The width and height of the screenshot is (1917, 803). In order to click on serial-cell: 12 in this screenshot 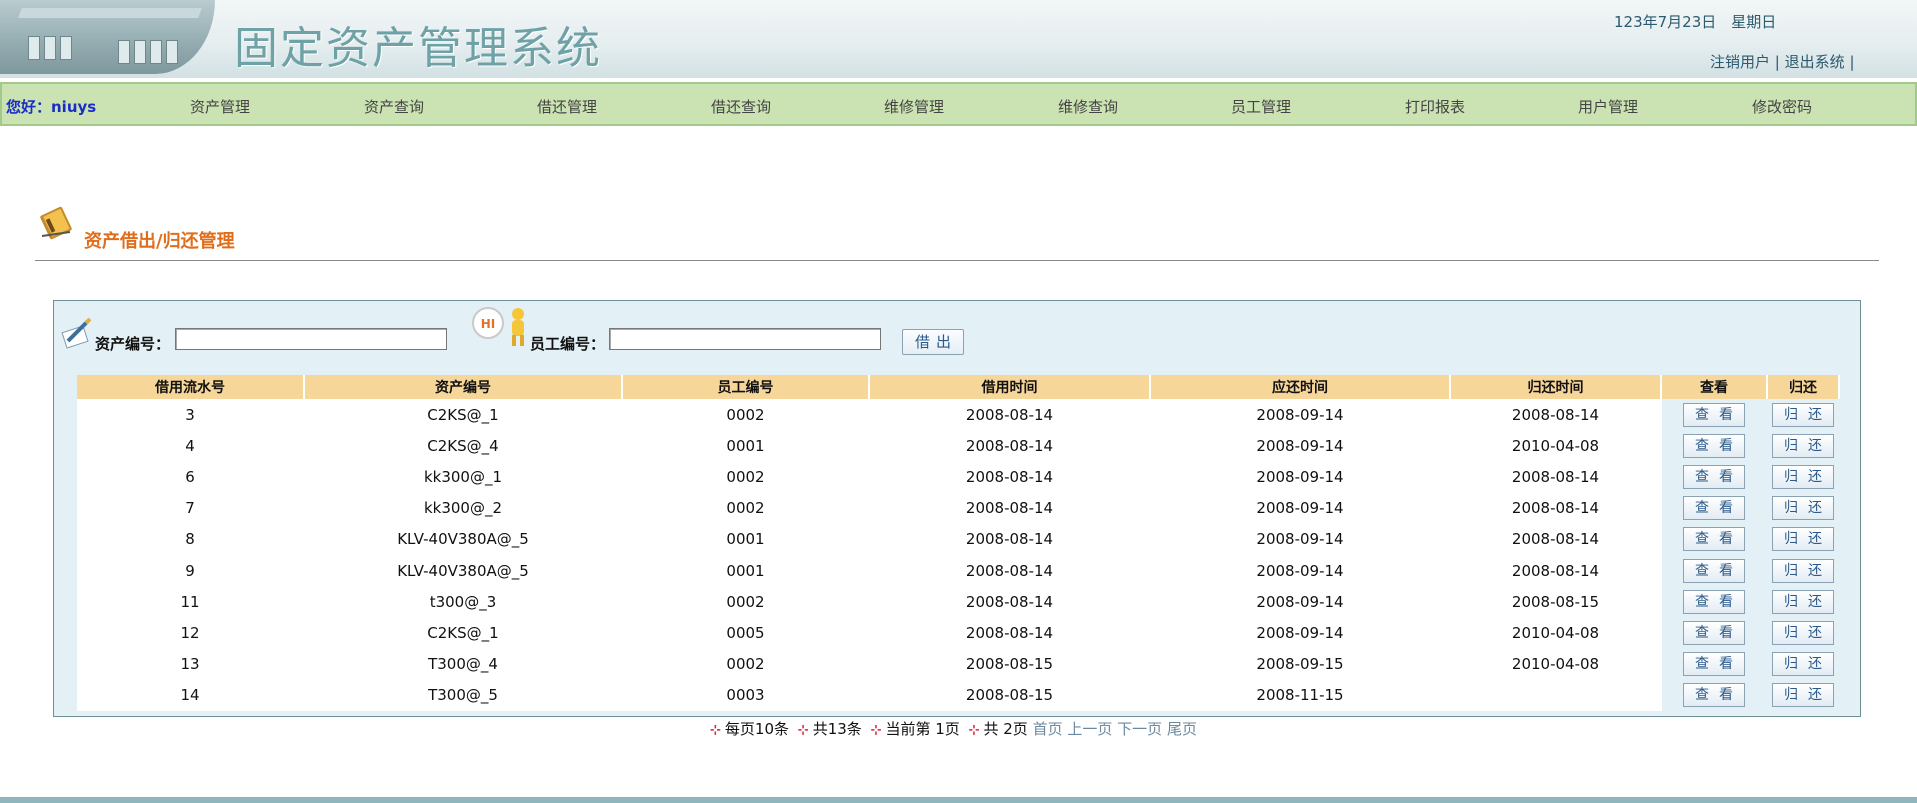, I will do `click(191, 633)`.